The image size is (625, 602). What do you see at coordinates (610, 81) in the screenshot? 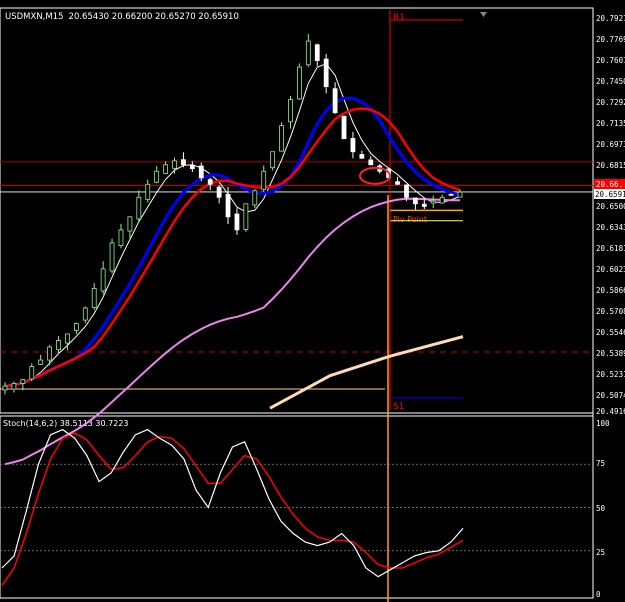
I see `price-tick: 20.74500` at bounding box center [610, 81].